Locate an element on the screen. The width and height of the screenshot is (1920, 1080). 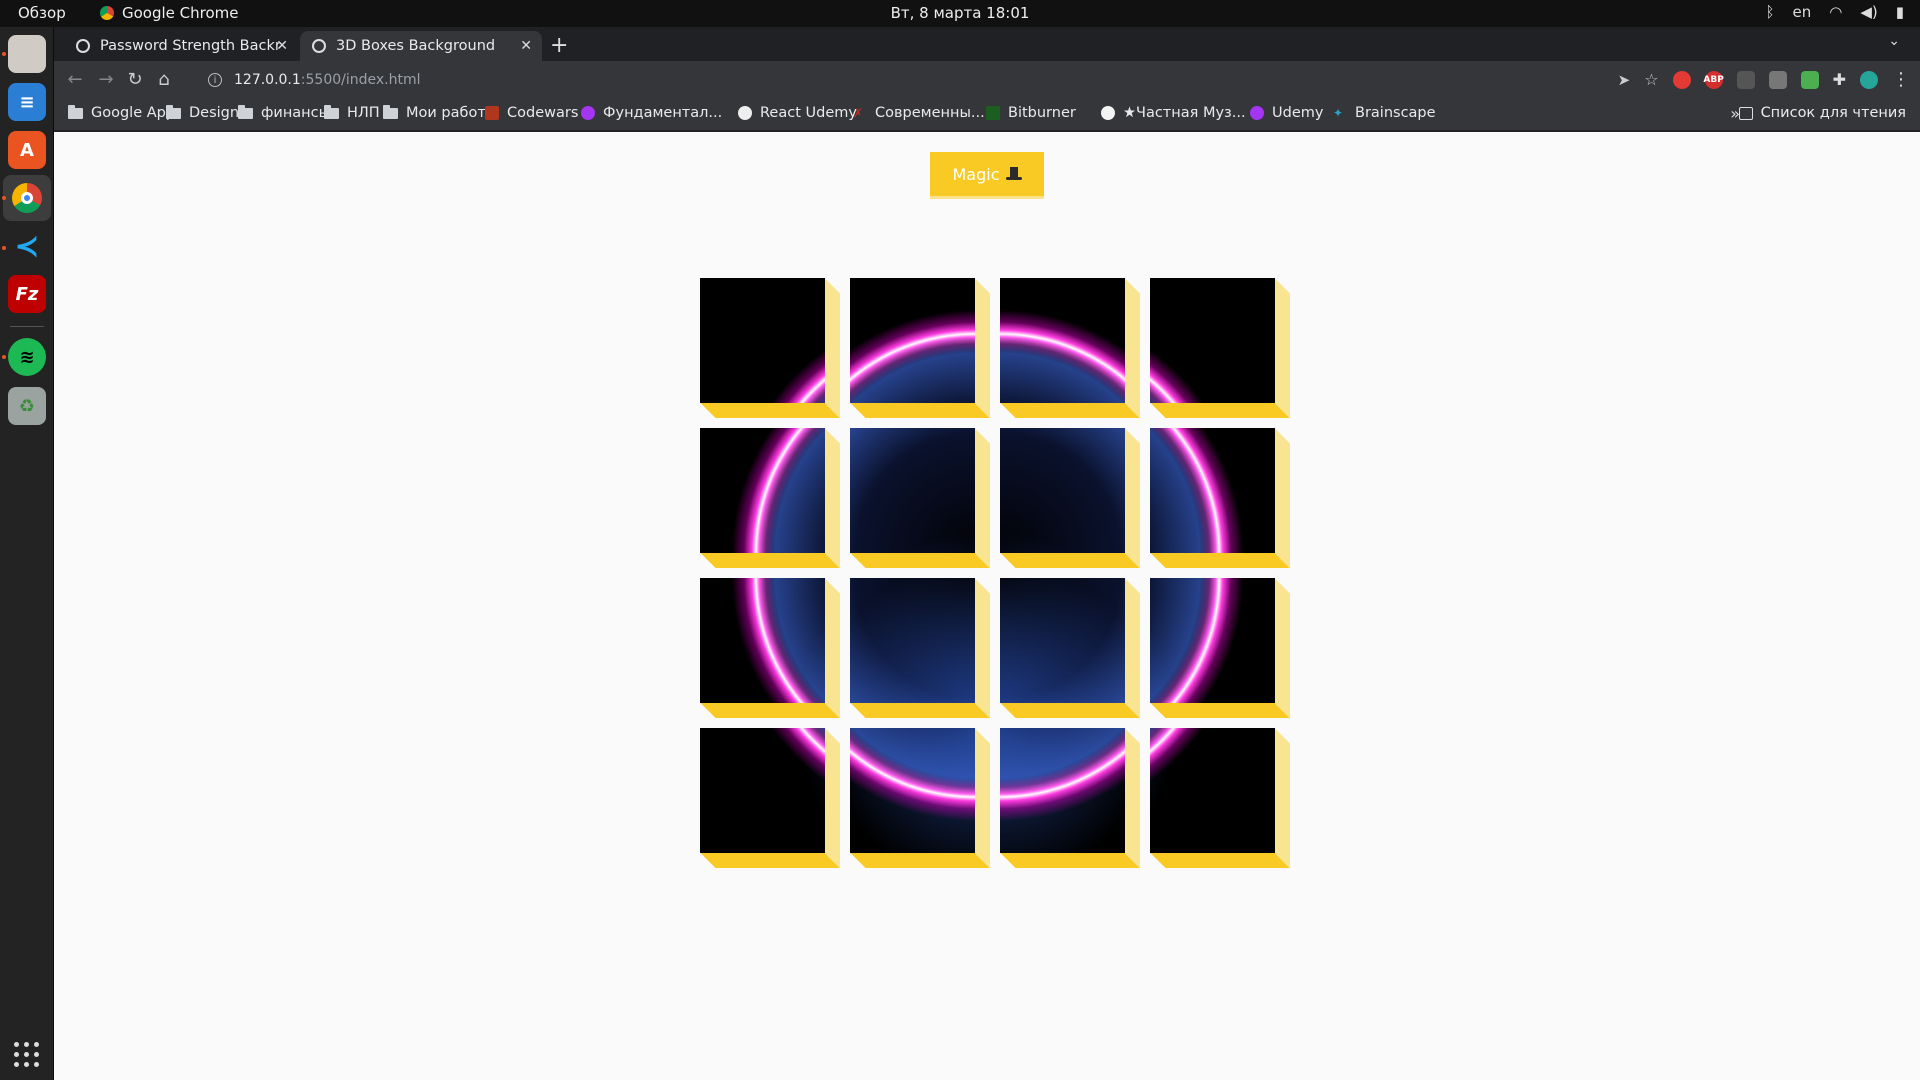
back-icon: ← is located at coordinates (75, 79).